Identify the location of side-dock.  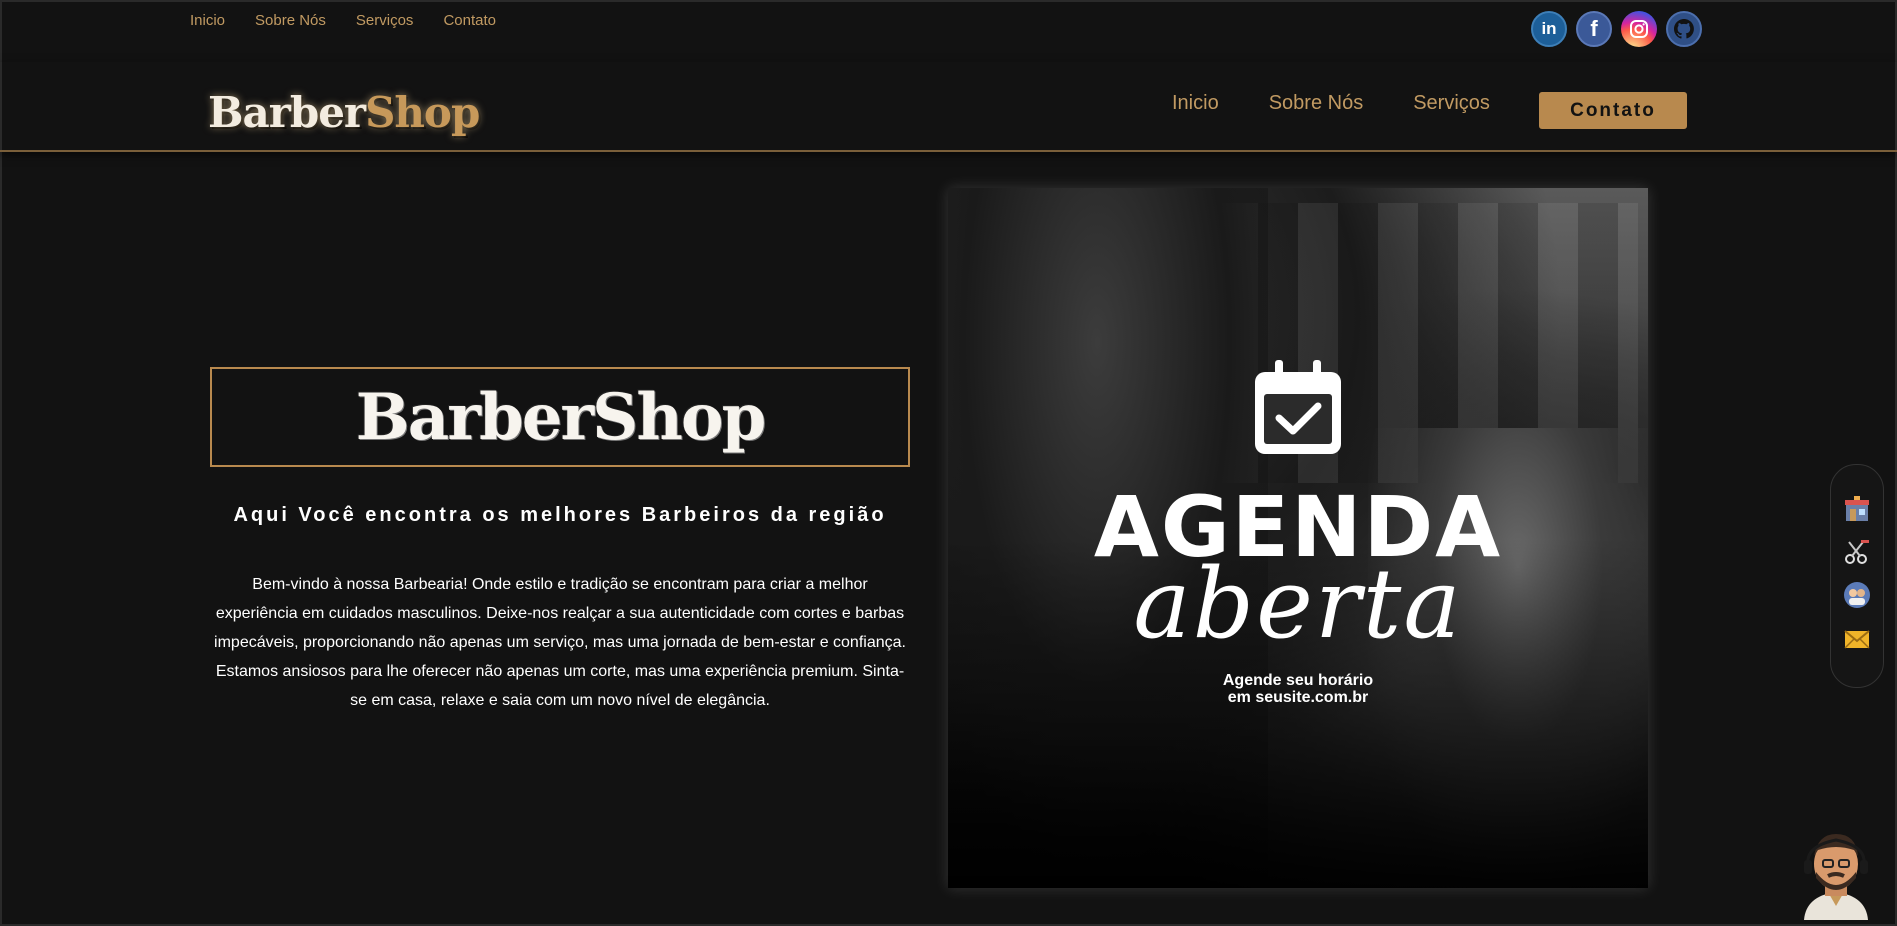
(1857, 576).